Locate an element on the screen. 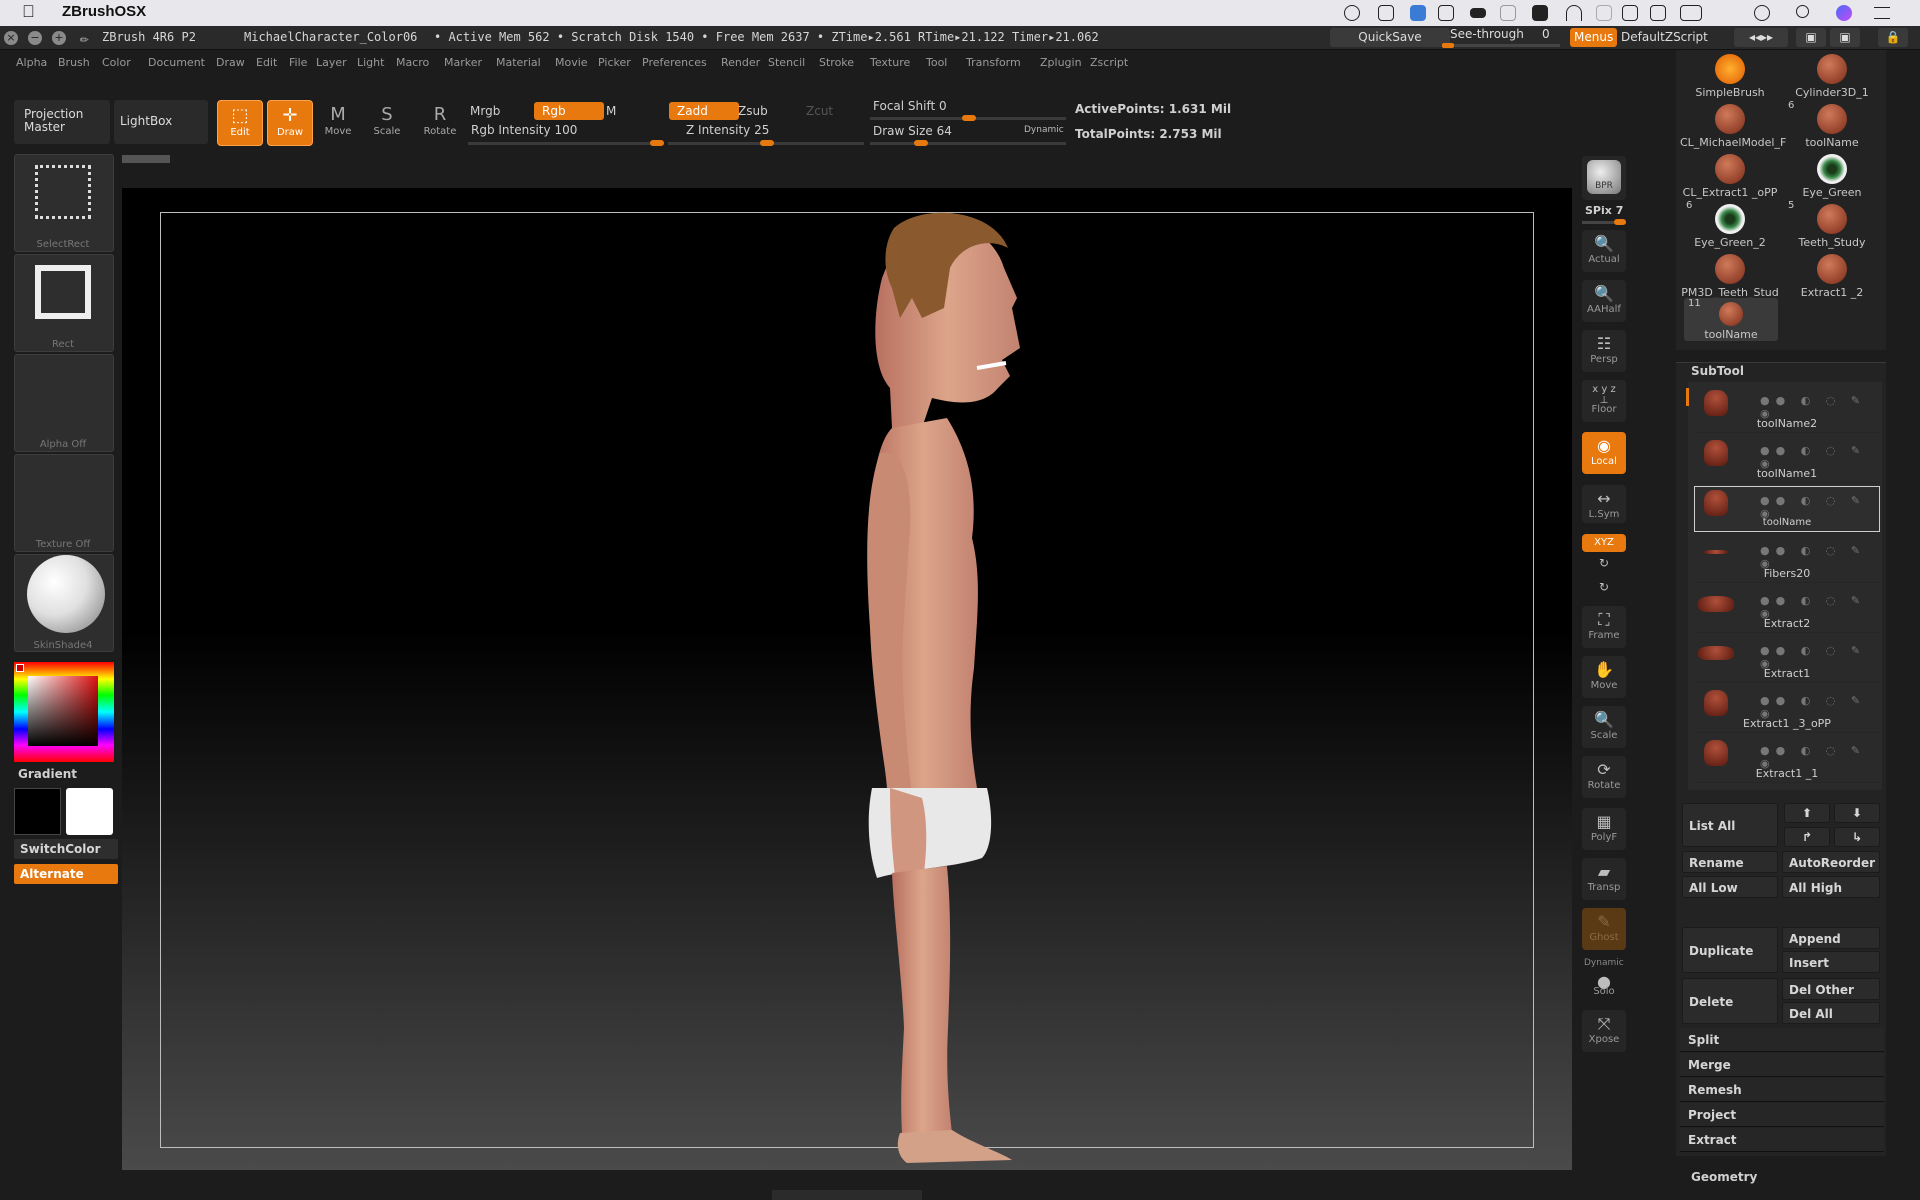  del-other-button: Del Other is located at coordinates (1831, 989).